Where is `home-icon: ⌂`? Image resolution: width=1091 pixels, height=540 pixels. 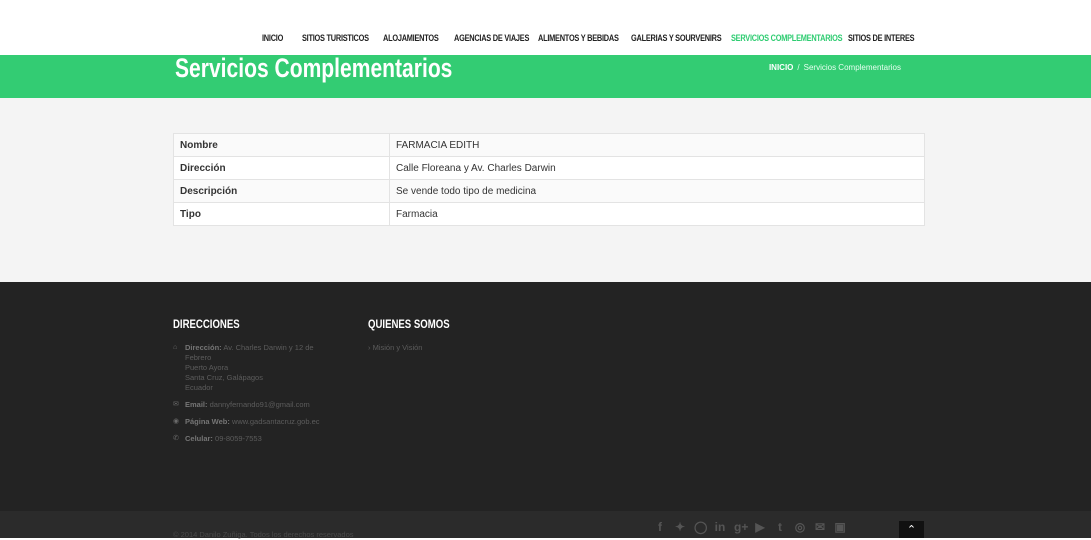
home-icon: ⌂ is located at coordinates (175, 347).